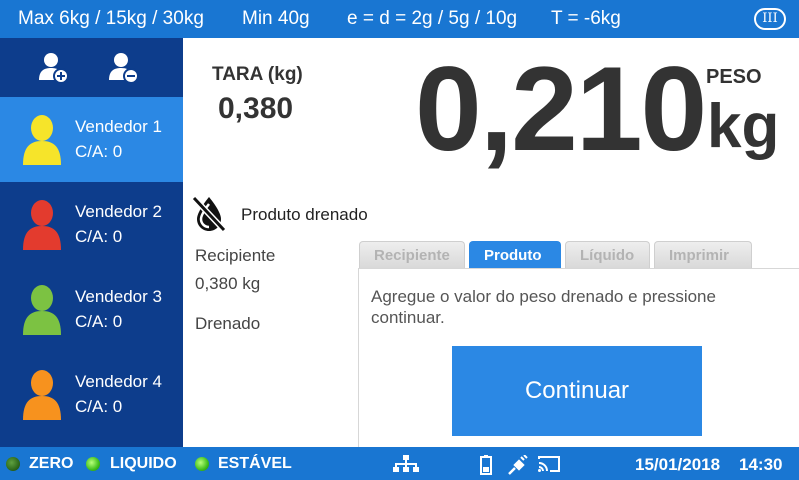  Describe the element at coordinates (118, 381) in the screenshot. I see `vendor-name: Vendedor 4` at that location.